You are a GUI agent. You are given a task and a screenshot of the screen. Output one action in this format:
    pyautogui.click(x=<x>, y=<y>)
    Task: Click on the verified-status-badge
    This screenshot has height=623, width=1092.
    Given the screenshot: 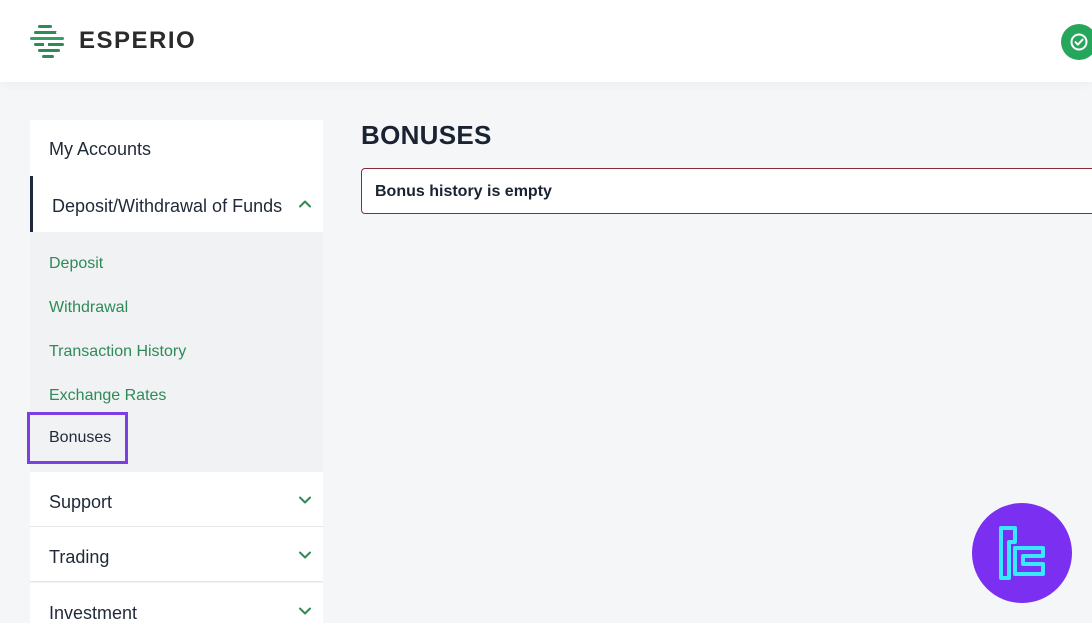 What is the action you would take?
    pyautogui.click(x=1076, y=42)
    